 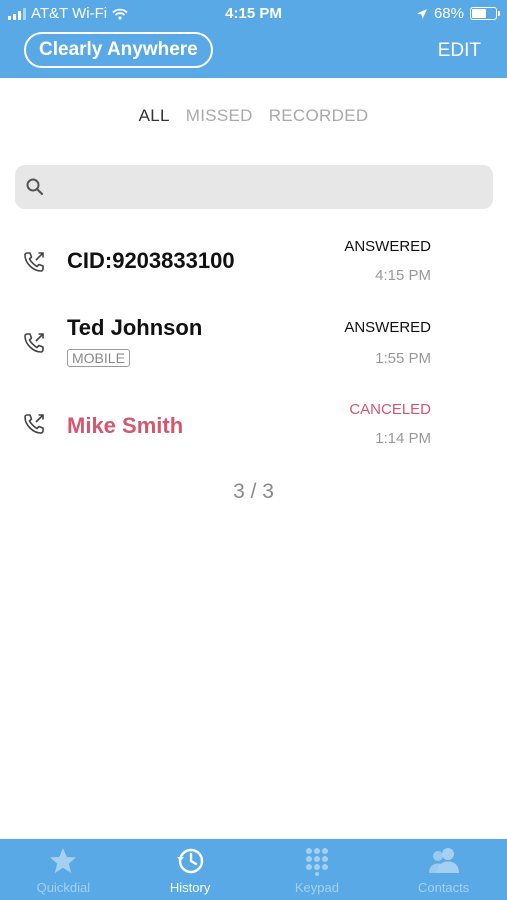 I want to click on caller-name: CID:9203833100, so click(x=151, y=260).